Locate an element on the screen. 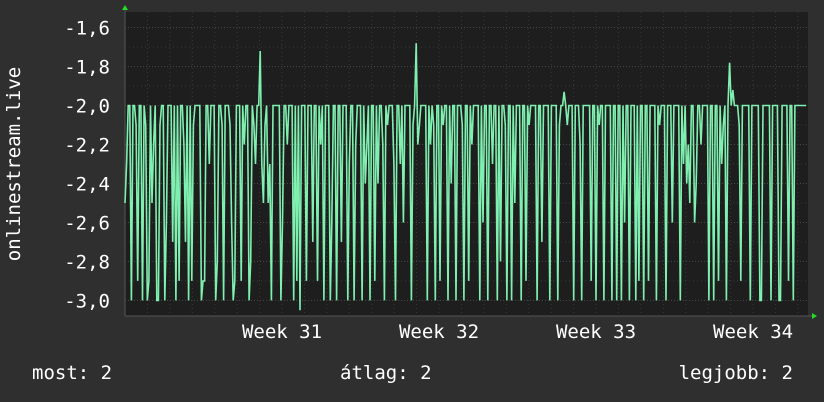  stat-average: átlag: 2 is located at coordinates (386, 373).